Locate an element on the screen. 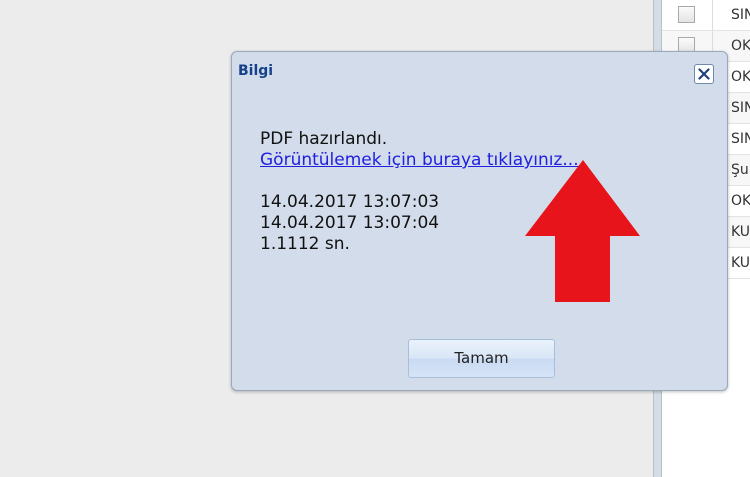 The width and height of the screenshot is (750, 477). dialog-title: Bilgi is located at coordinates (256, 71).